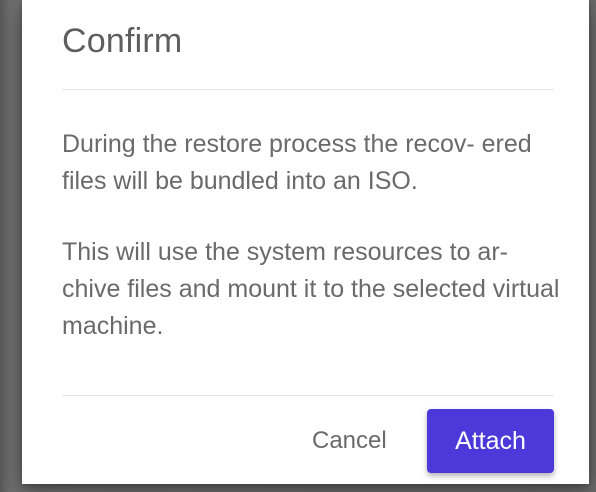  What do you see at coordinates (490, 441) in the screenshot?
I see `attach-button: Attach` at bounding box center [490, 441].